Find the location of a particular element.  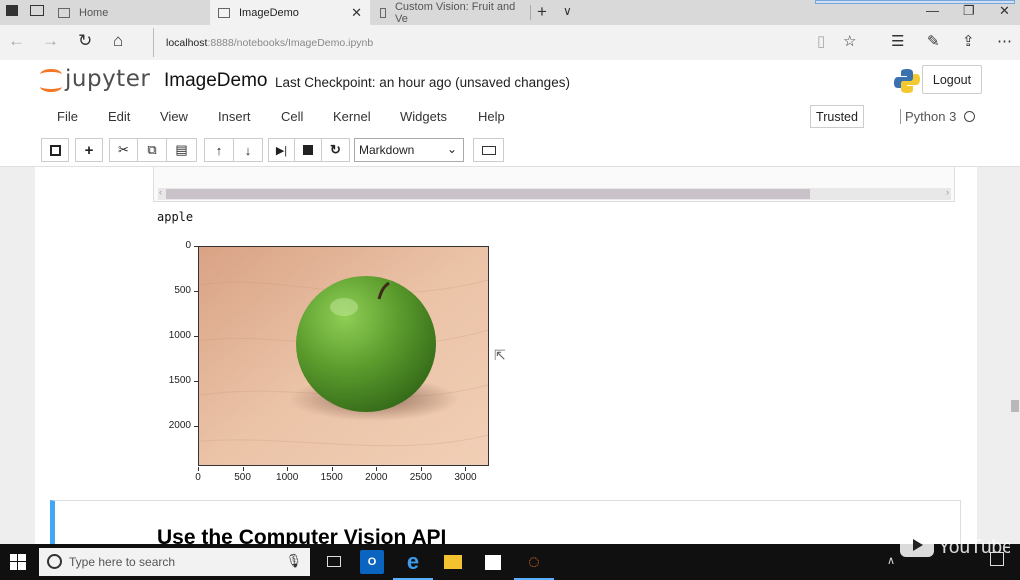

back-arrow-icon: ← is located at coordinates (16, 41).